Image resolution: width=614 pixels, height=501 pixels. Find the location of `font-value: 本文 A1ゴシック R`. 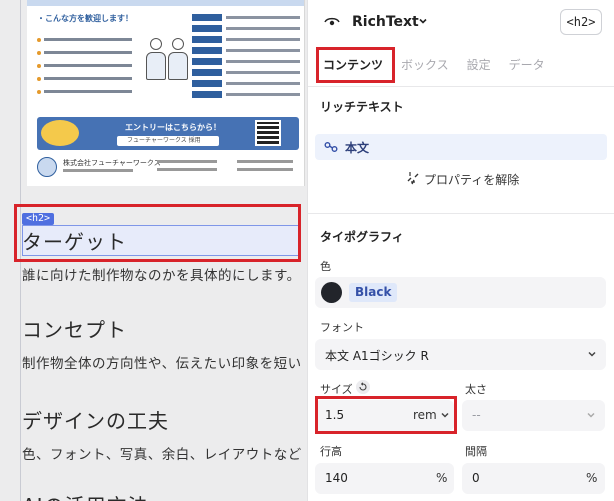

font-value: 本文 A1ゴシック R is located at coordinates (377, 356).